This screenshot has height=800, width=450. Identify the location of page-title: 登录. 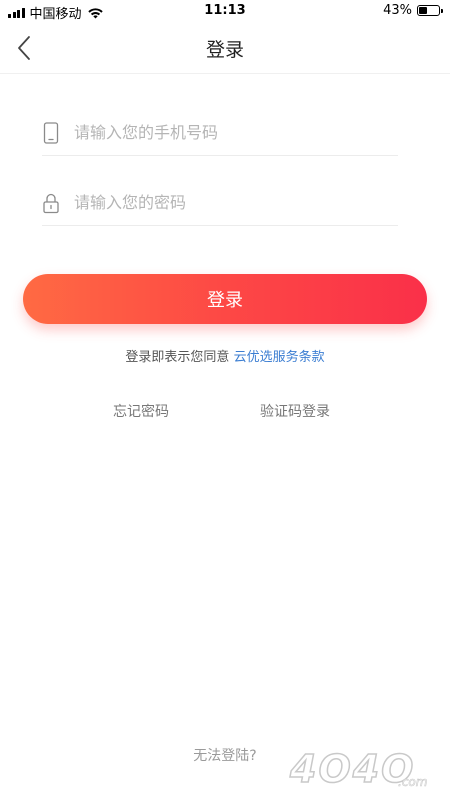
(224, 50).